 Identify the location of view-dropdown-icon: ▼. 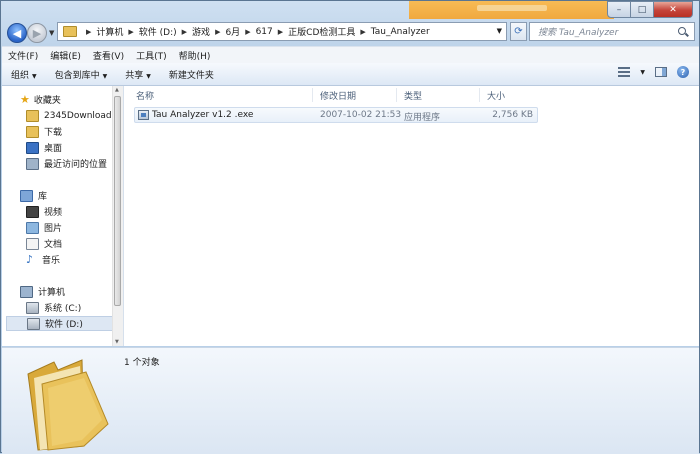
(642, 72).